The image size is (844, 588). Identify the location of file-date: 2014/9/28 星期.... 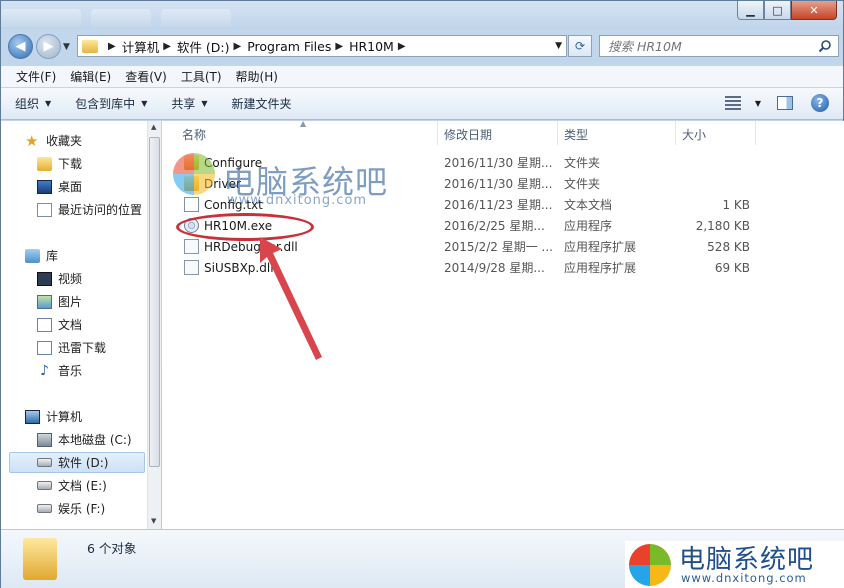
(494, 268).